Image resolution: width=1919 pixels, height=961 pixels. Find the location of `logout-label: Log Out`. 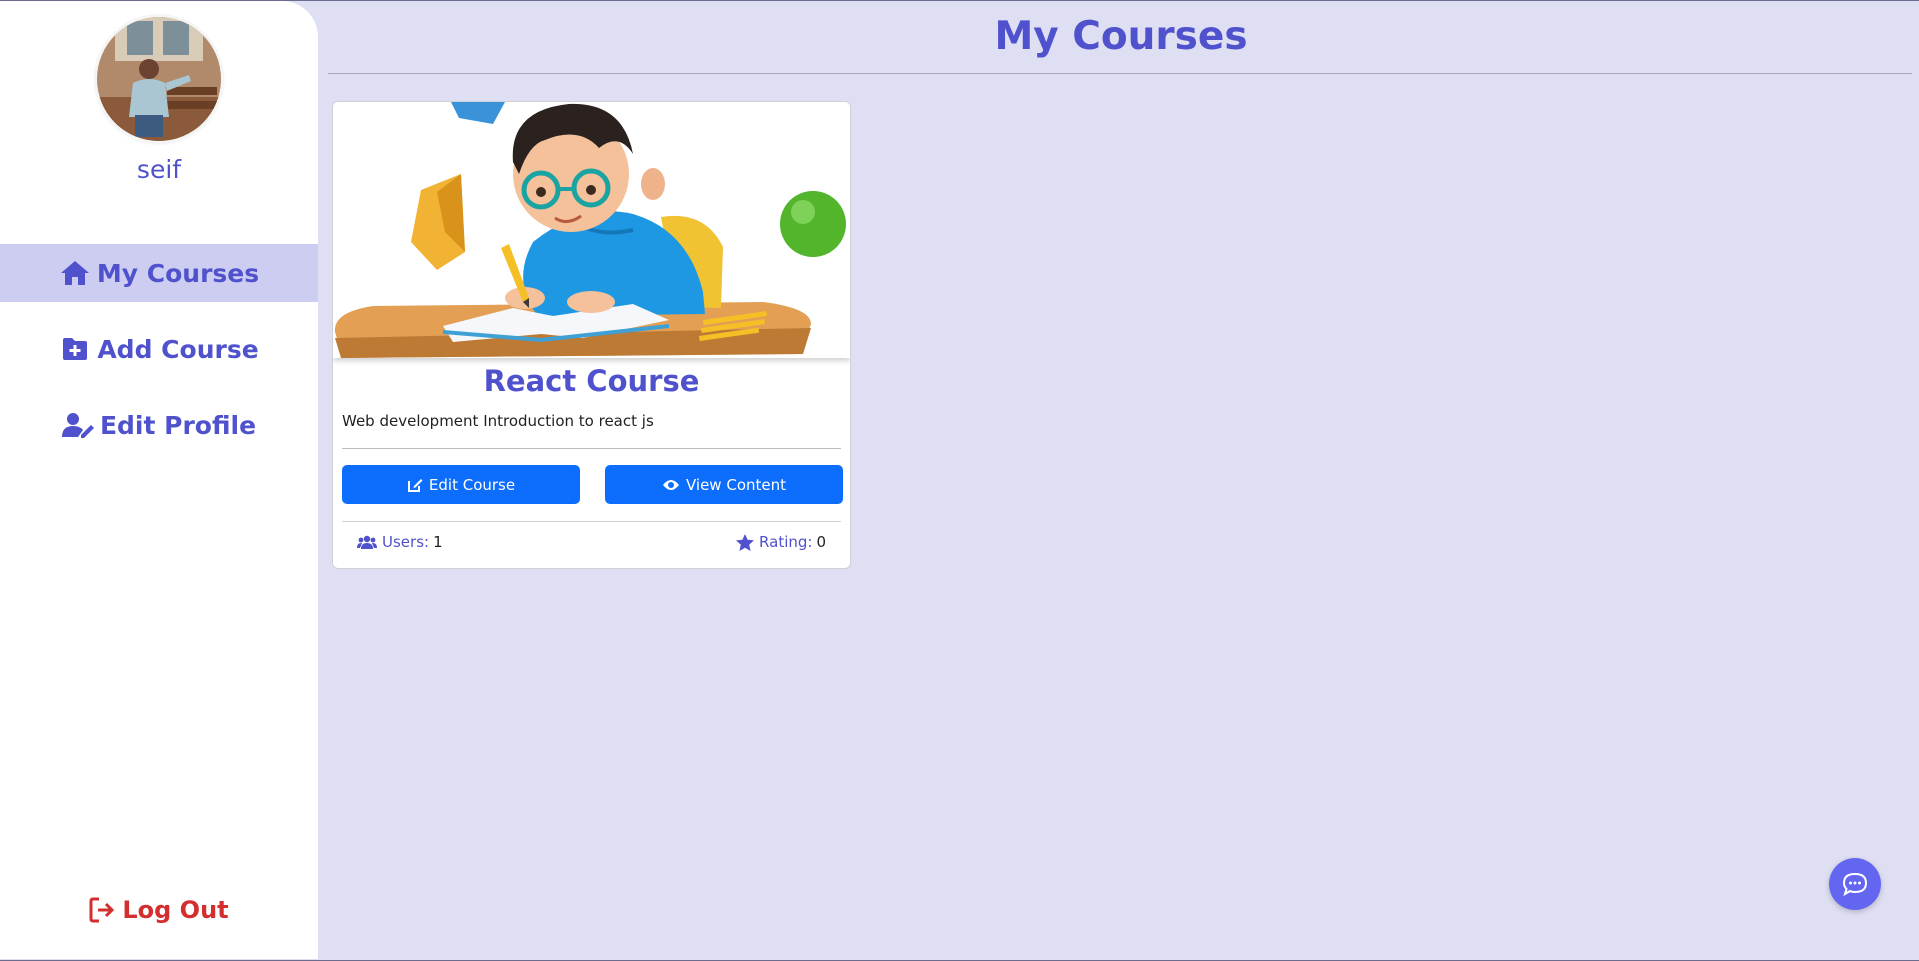

logout-label: Log Out is located at coordinates (175, 910).